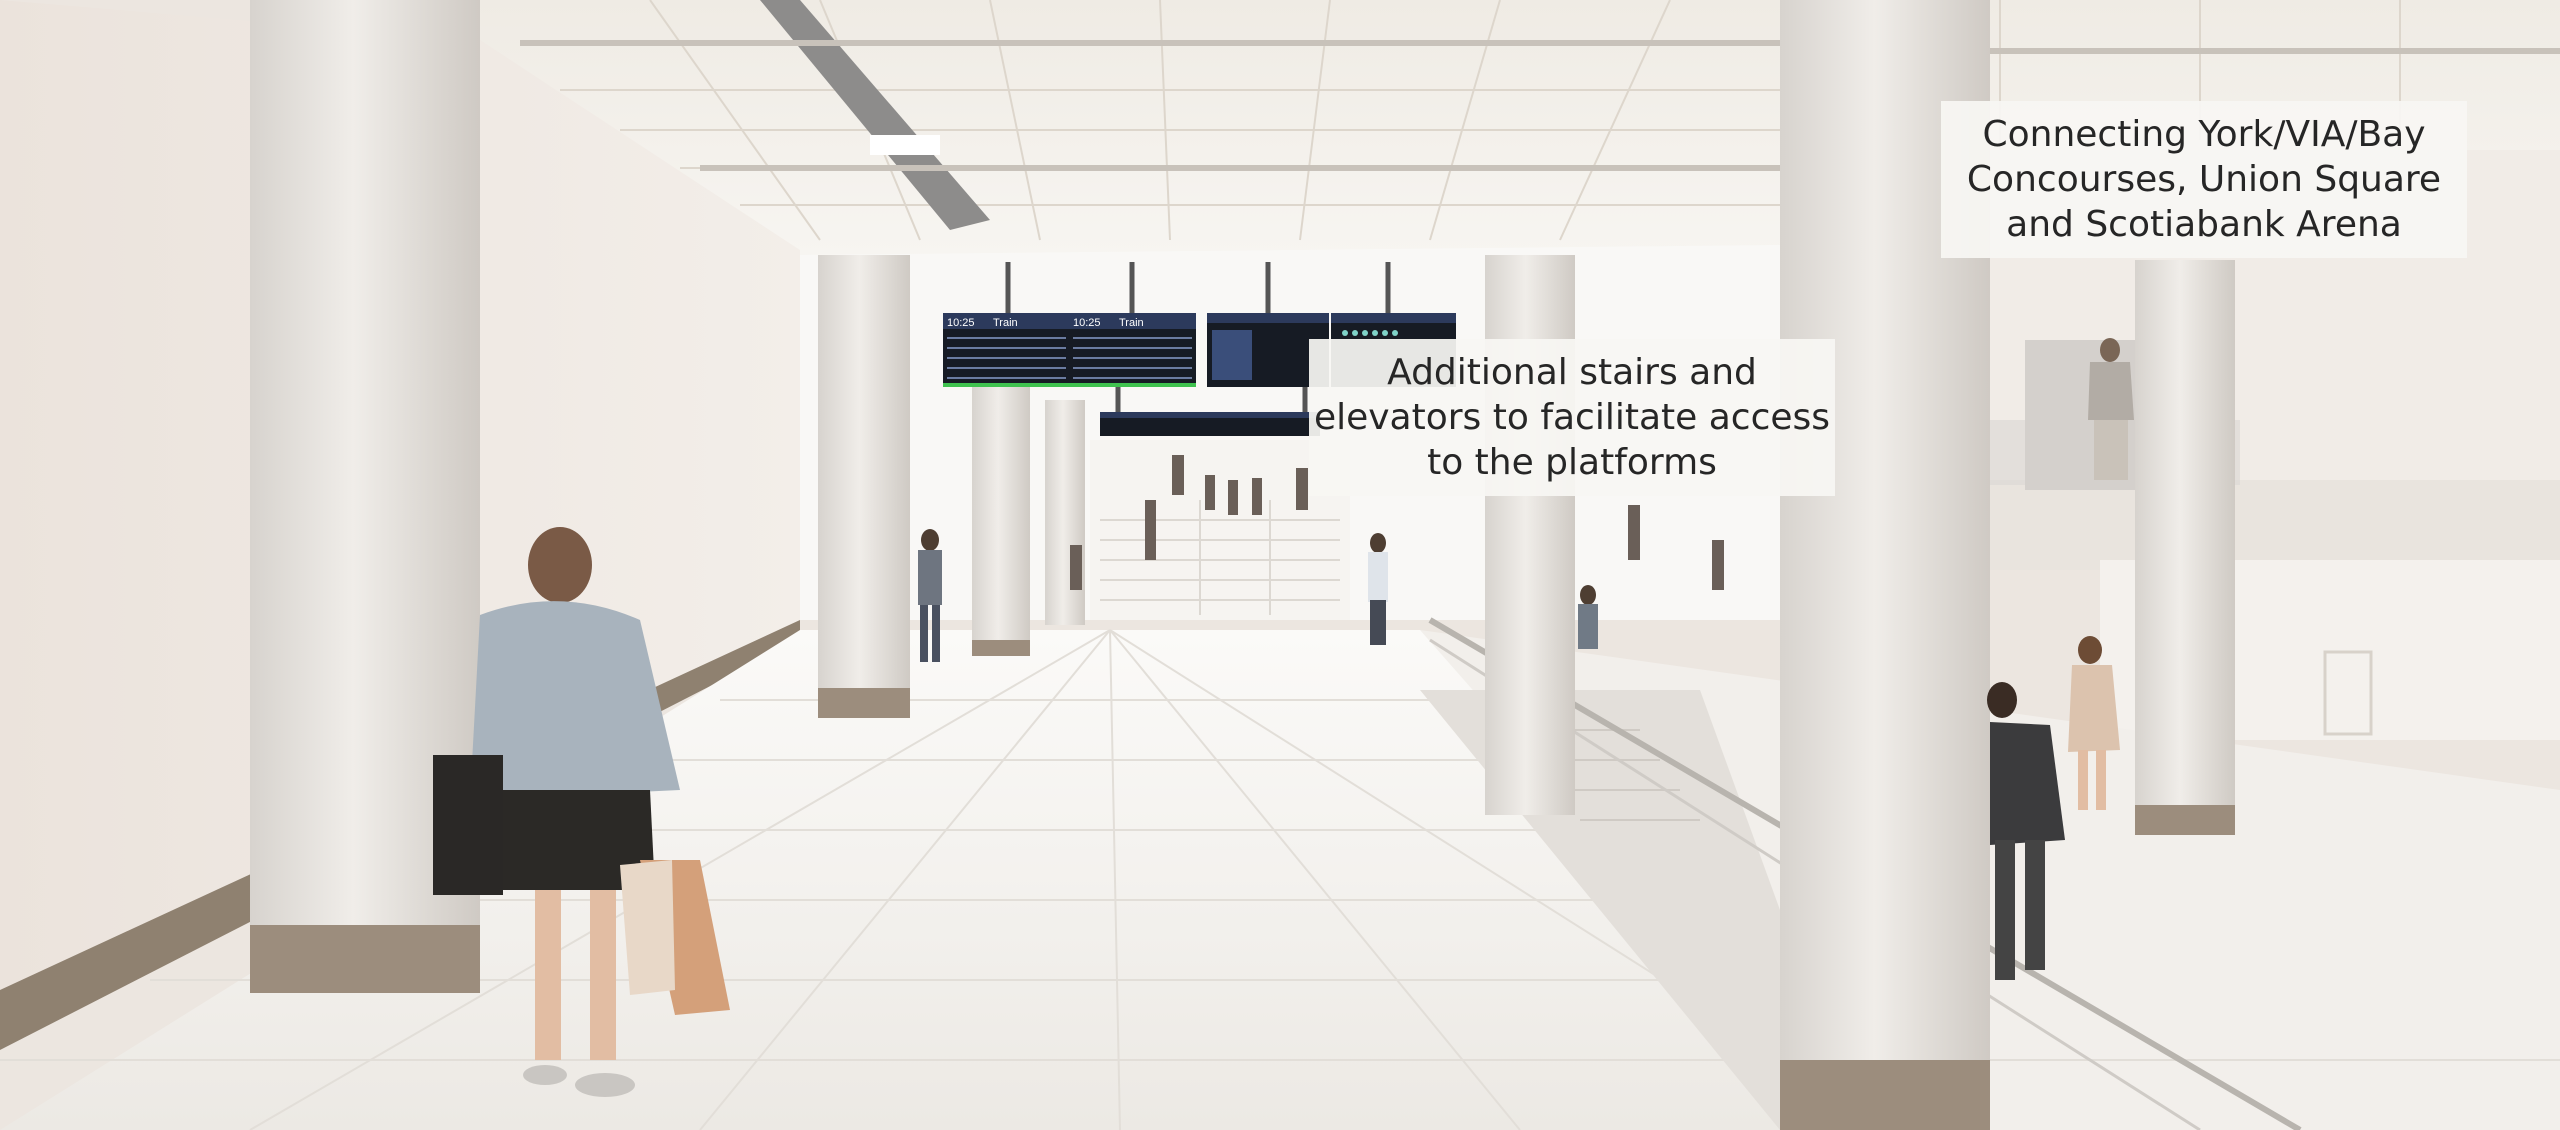 The width and height of the screenshot is (2560, 1130). What do you see at coordinates (1210, 424) in the screenshot?
I see `lower-departure-board` at bounding box center [1210, 424].